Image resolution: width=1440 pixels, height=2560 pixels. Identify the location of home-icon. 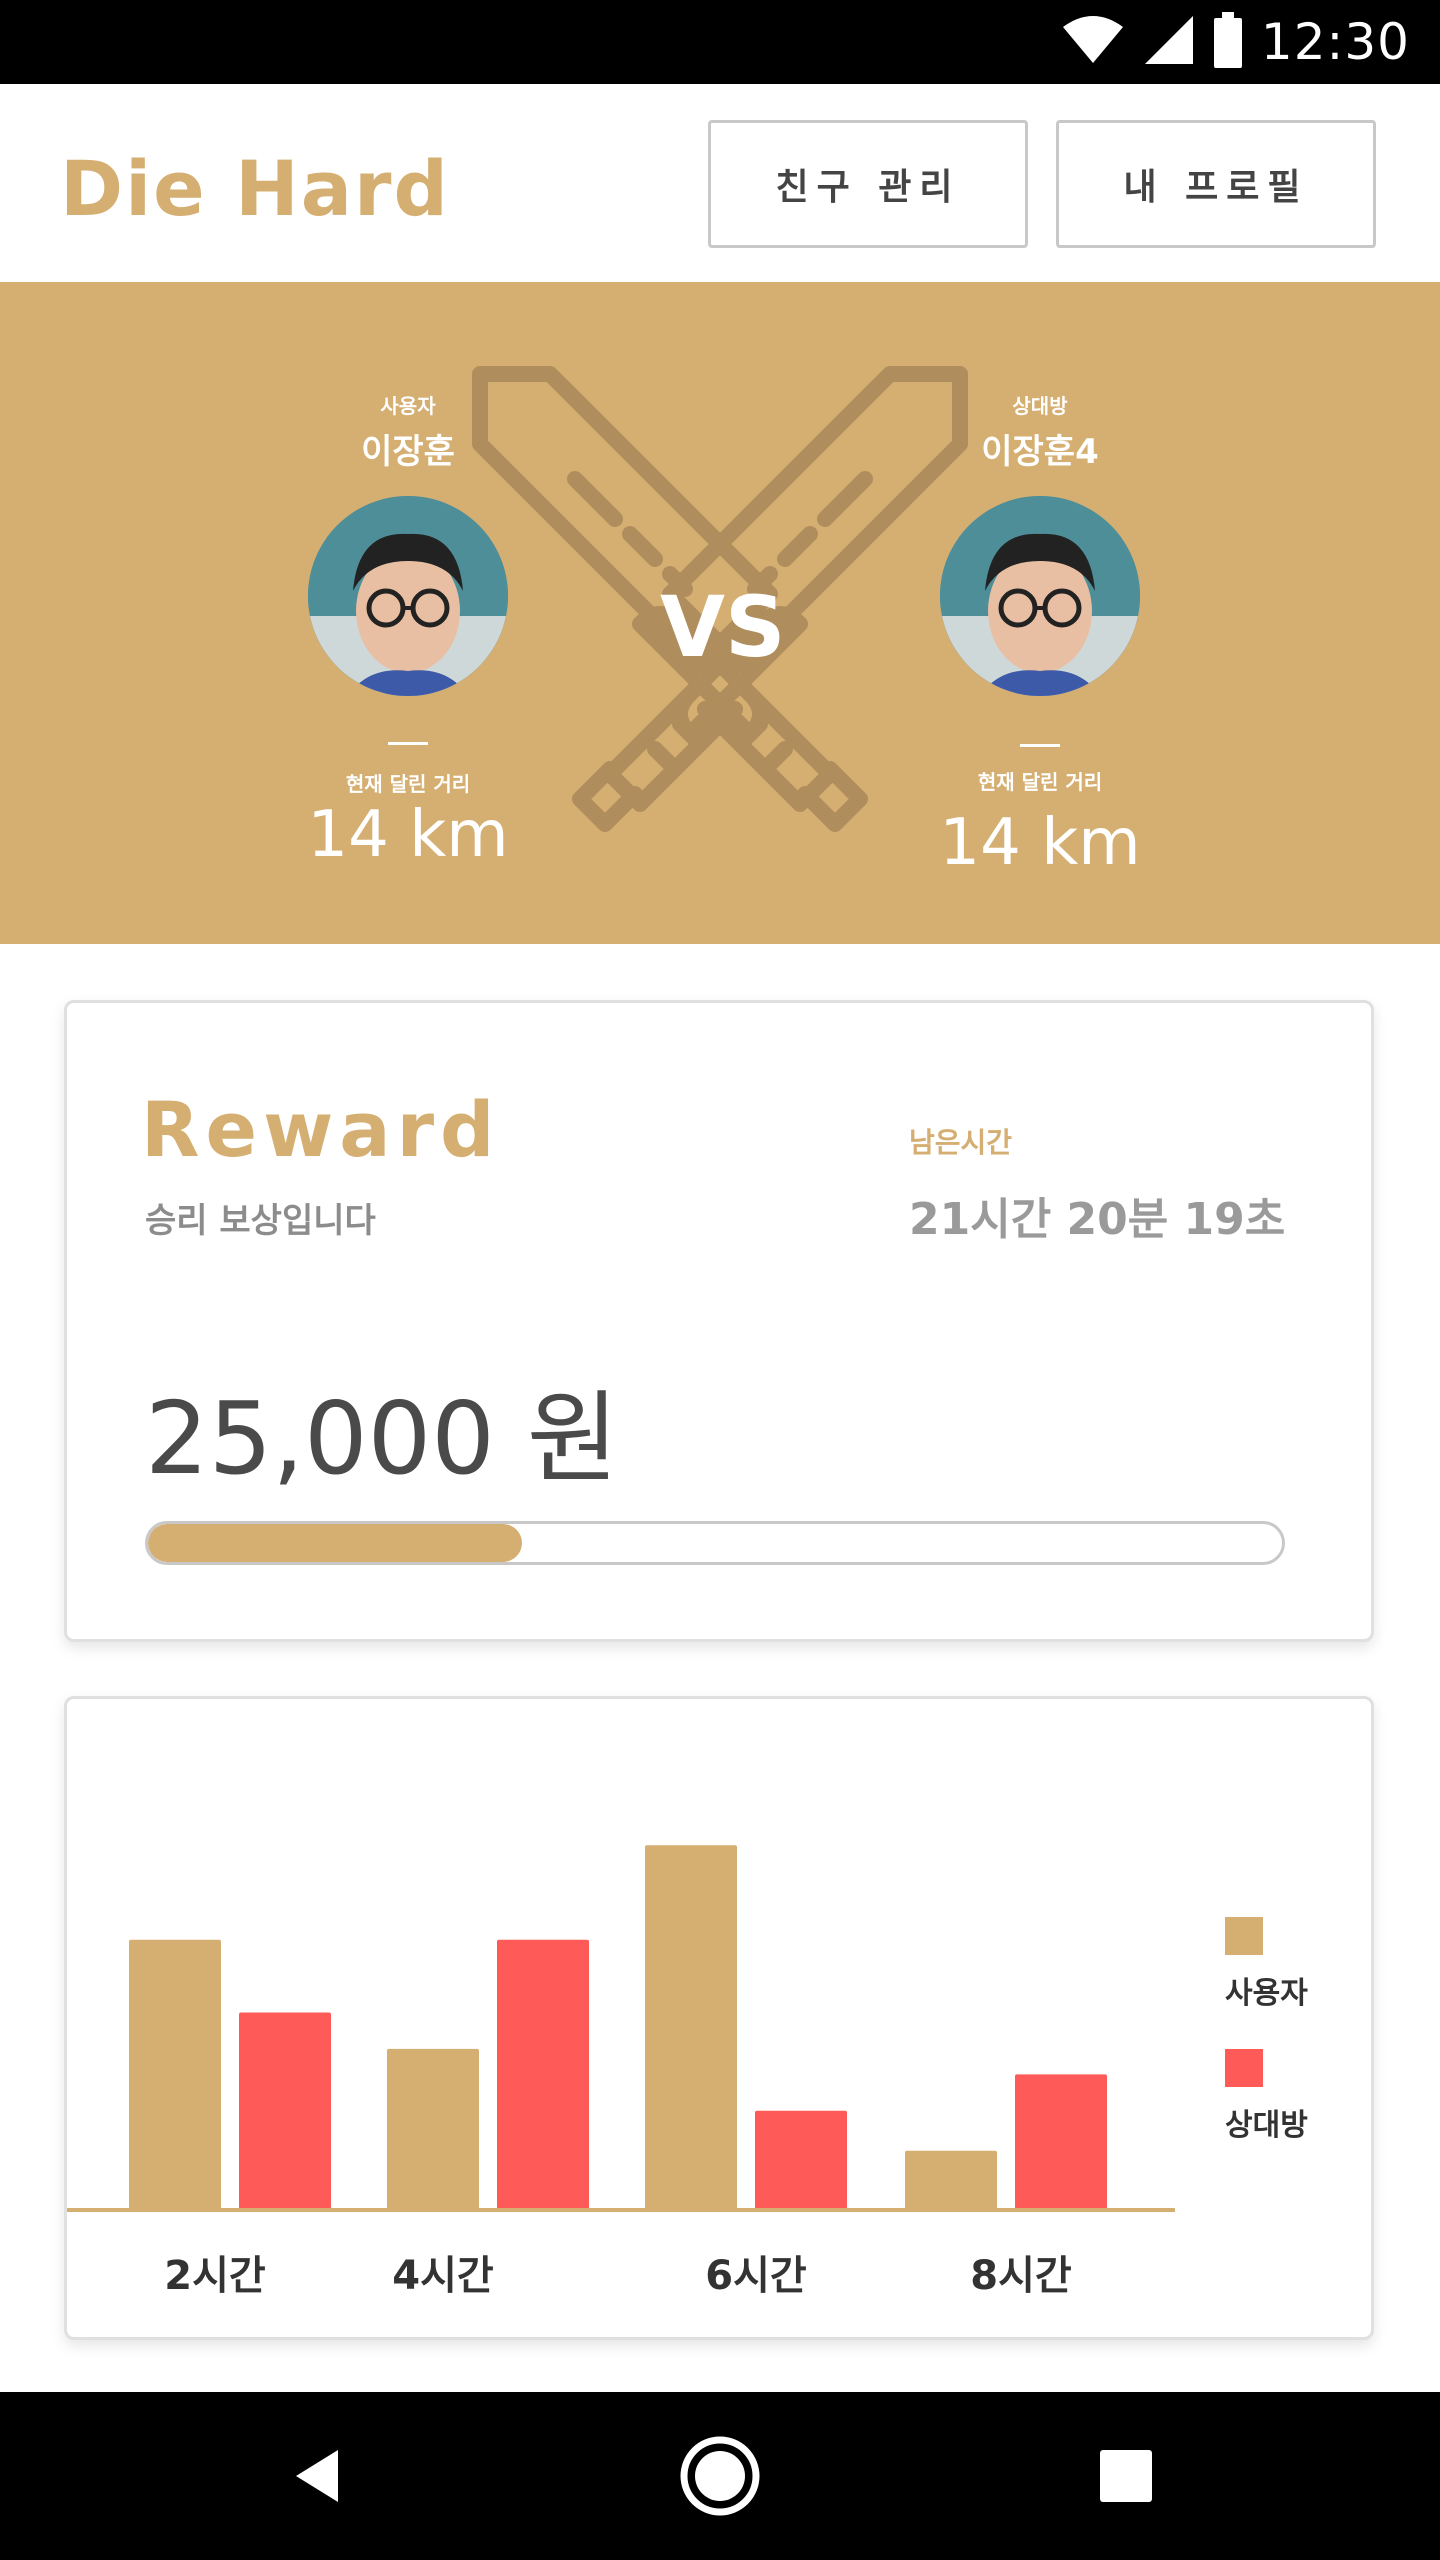
(720, 2476).